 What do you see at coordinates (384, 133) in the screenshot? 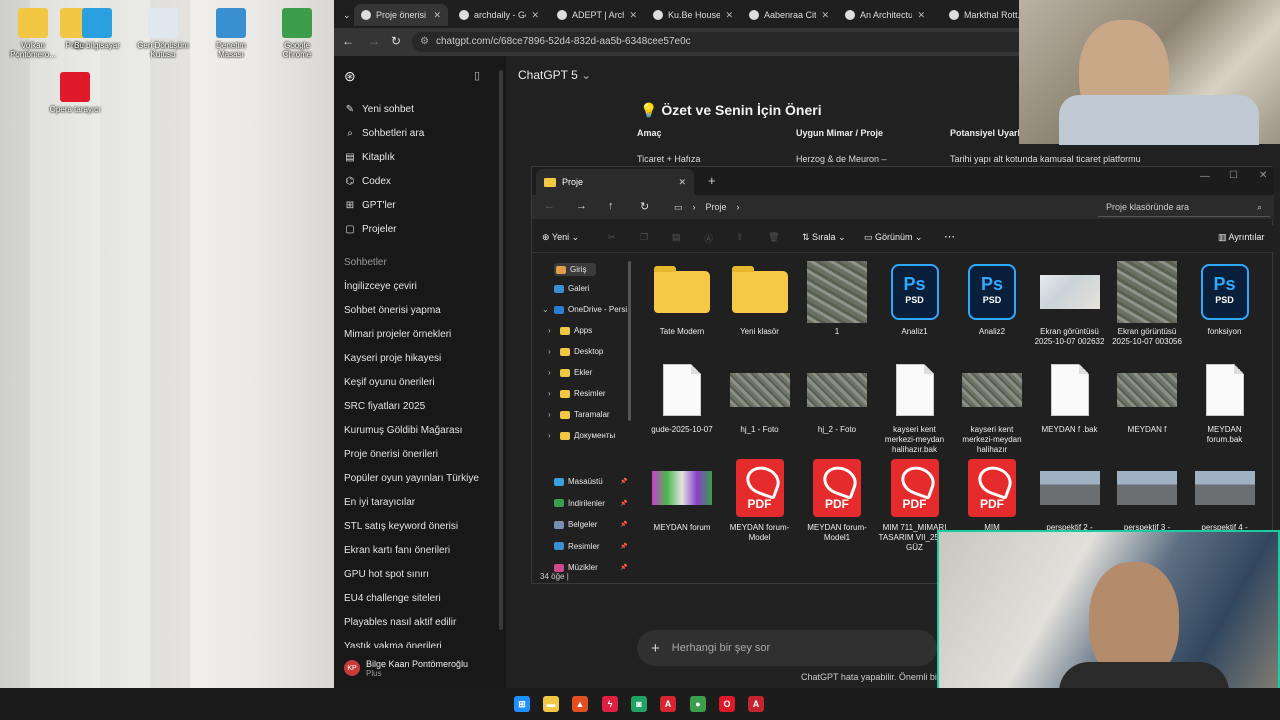
I see `sidebar-item: ⌕ Sohbetleri ara` at bounding box center [384, 133].